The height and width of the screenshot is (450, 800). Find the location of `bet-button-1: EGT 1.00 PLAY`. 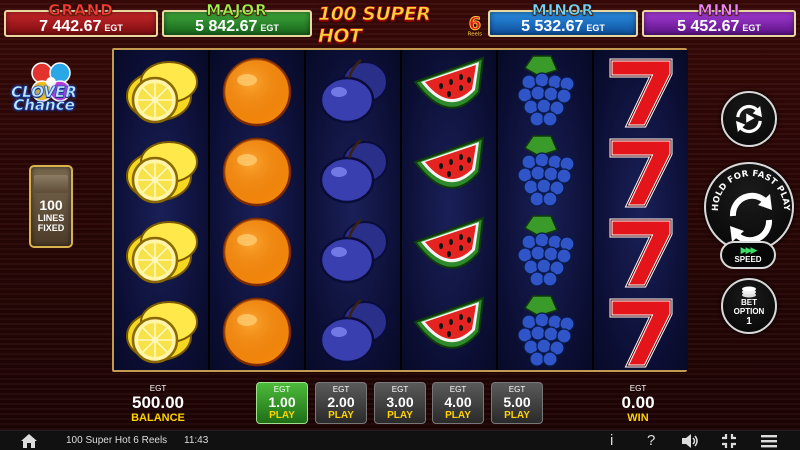

bet-button-1: EGT 1.00 PLAY is located at coordinates (282, 403).